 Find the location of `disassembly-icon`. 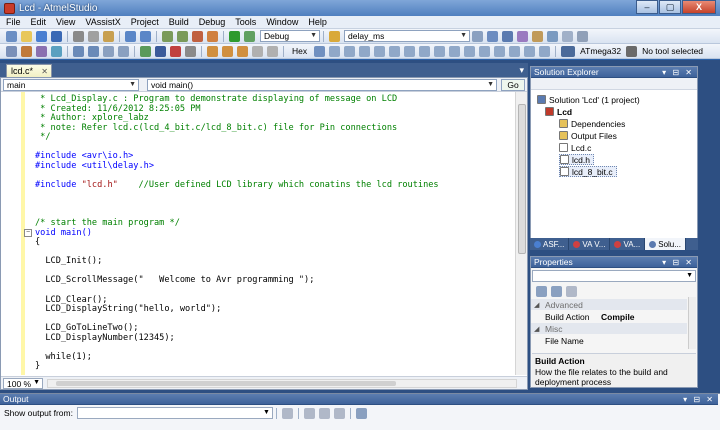

disassembly-icon is located at coordinates (335, 51).